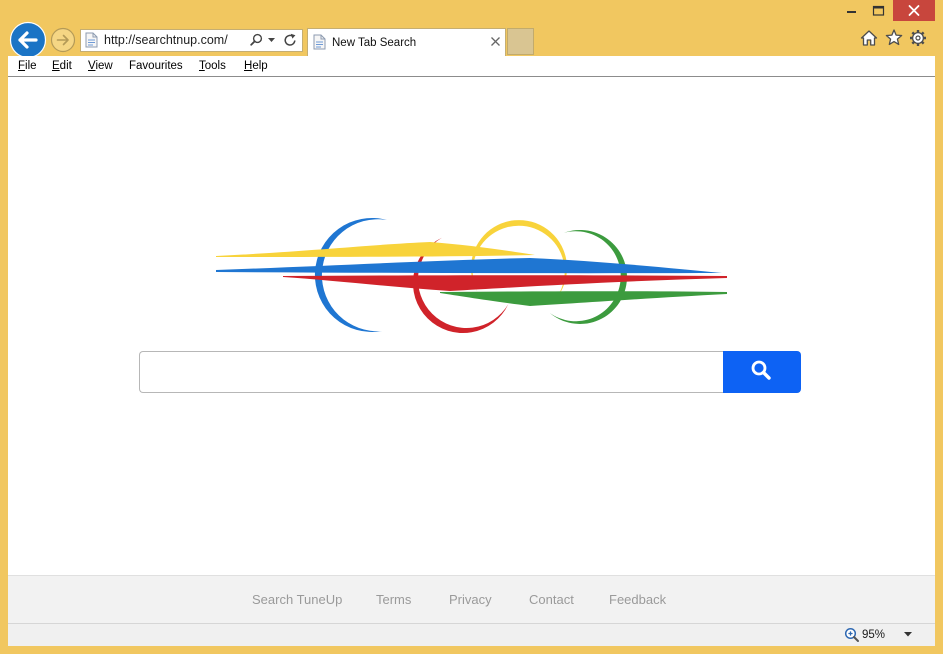  What do you see at coordinates (471, 634) in the screenshot?
I see `status-bar: 95%` at bounding box center [471, 634].